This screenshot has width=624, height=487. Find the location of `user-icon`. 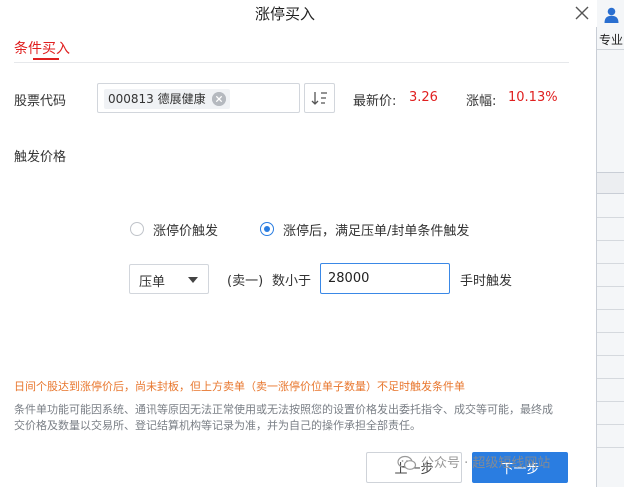

user-icon is located at coordinates (611, 15).